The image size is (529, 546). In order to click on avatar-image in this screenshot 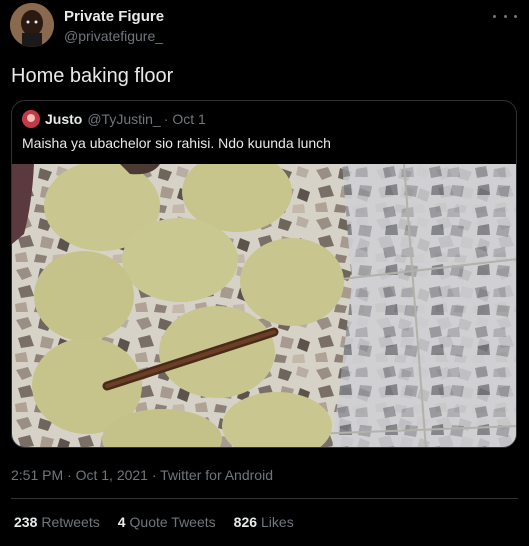, I will do `click(32, 25)`.